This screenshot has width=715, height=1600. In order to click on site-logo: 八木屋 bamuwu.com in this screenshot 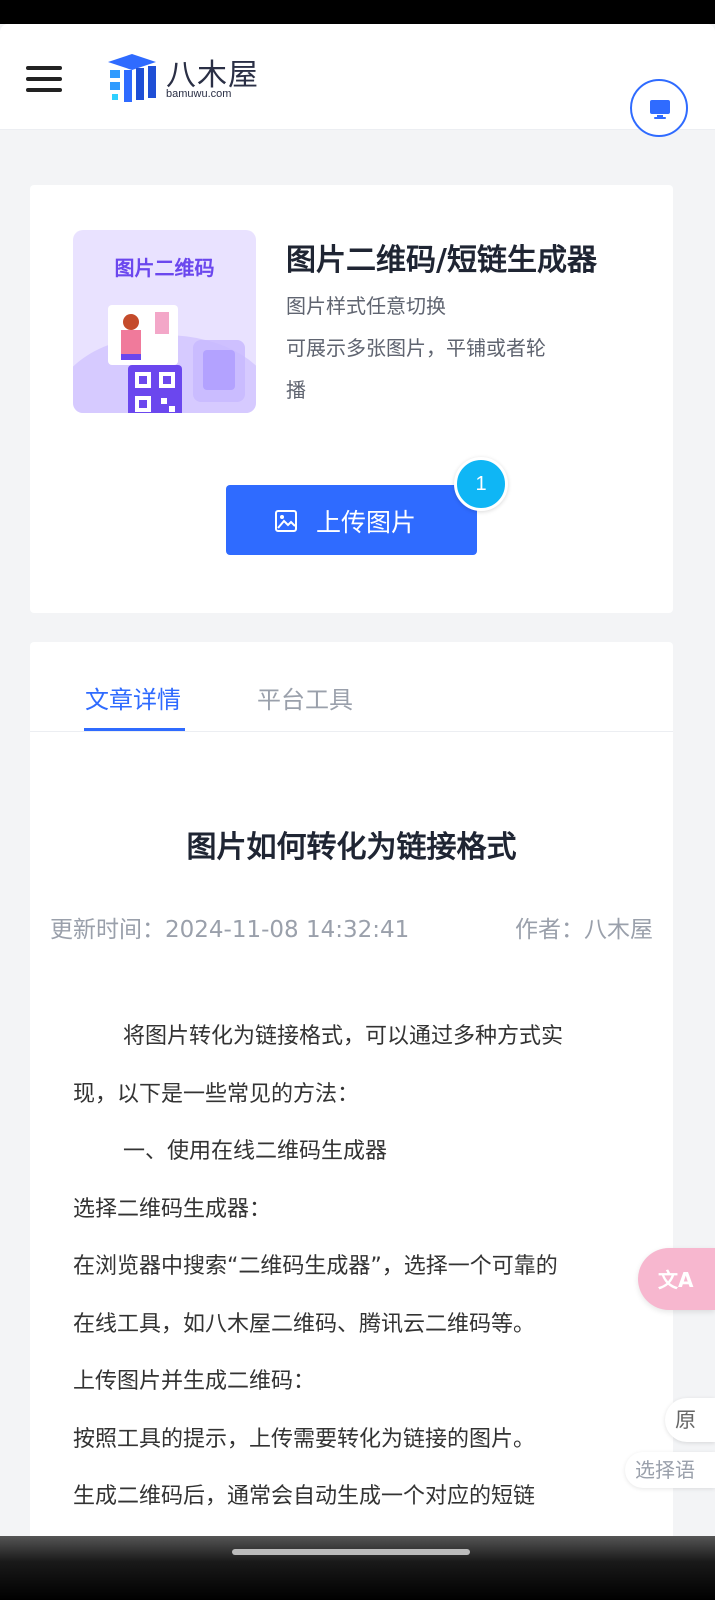, I will do `click(189, 78)`.